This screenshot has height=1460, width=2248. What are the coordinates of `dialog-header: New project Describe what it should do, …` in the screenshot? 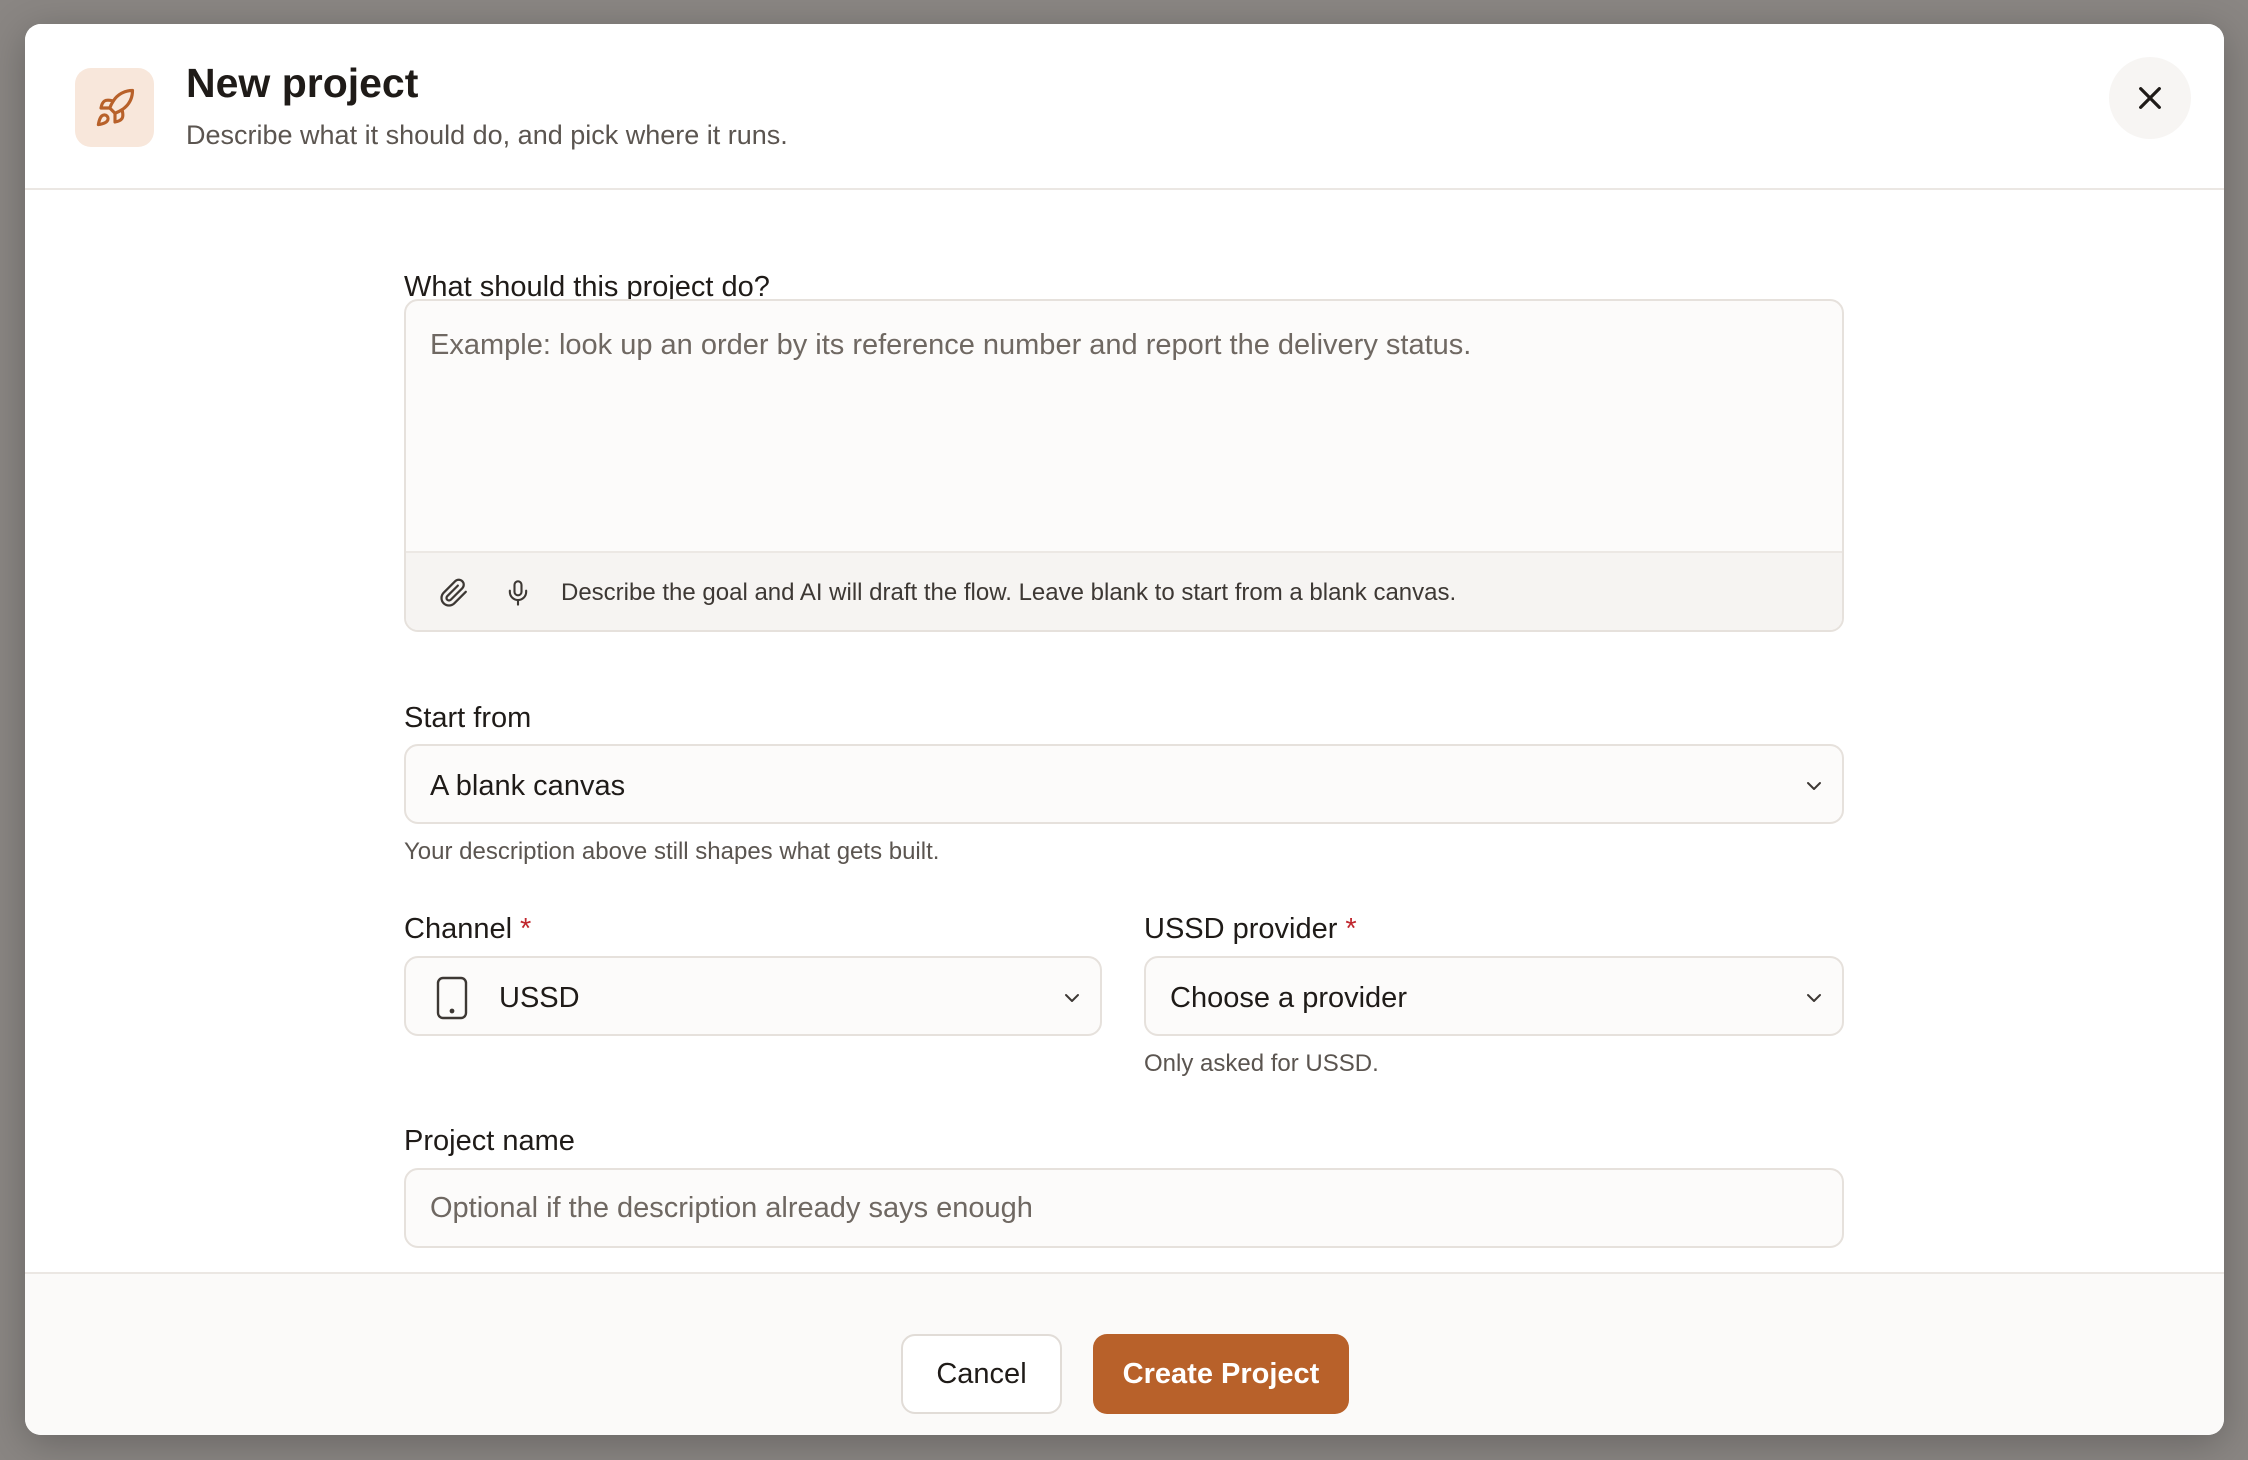 It's located at (1124, 107).